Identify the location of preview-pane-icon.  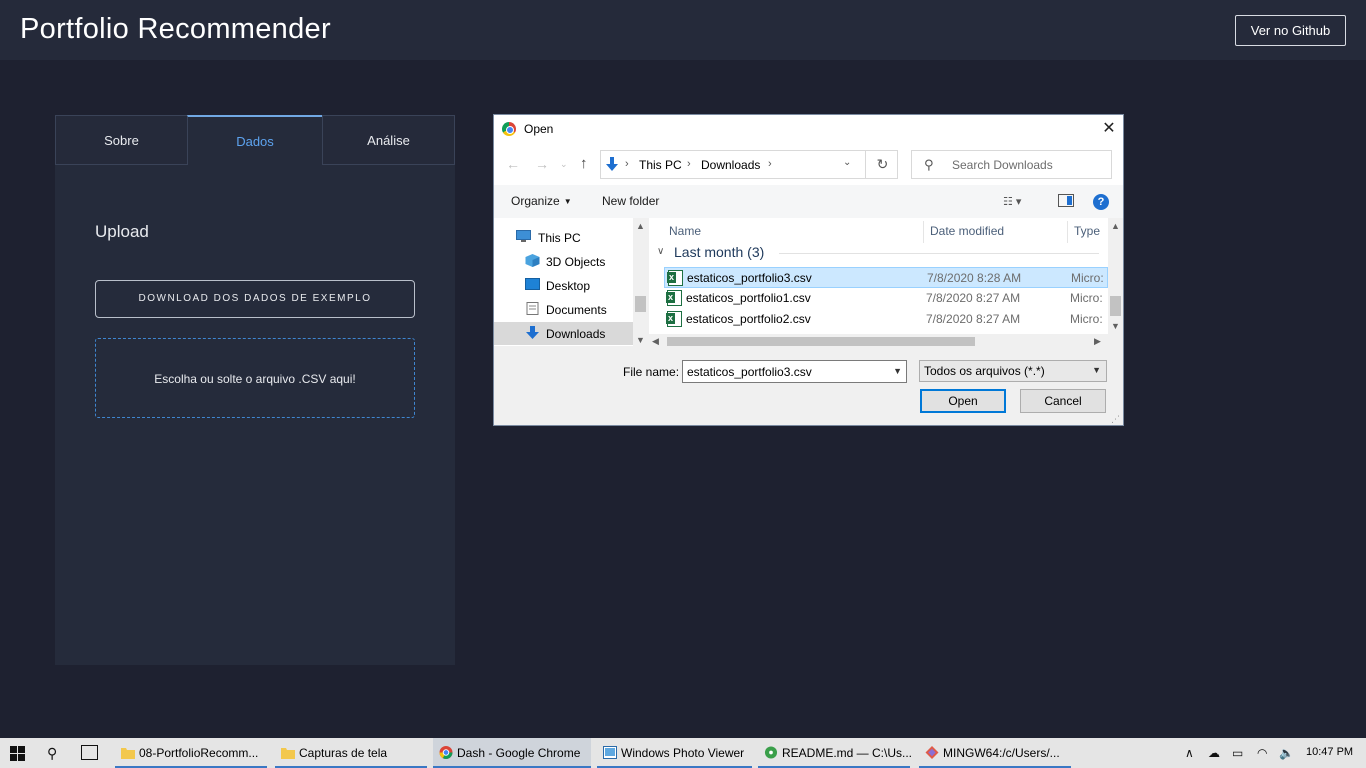
(1066, 200).